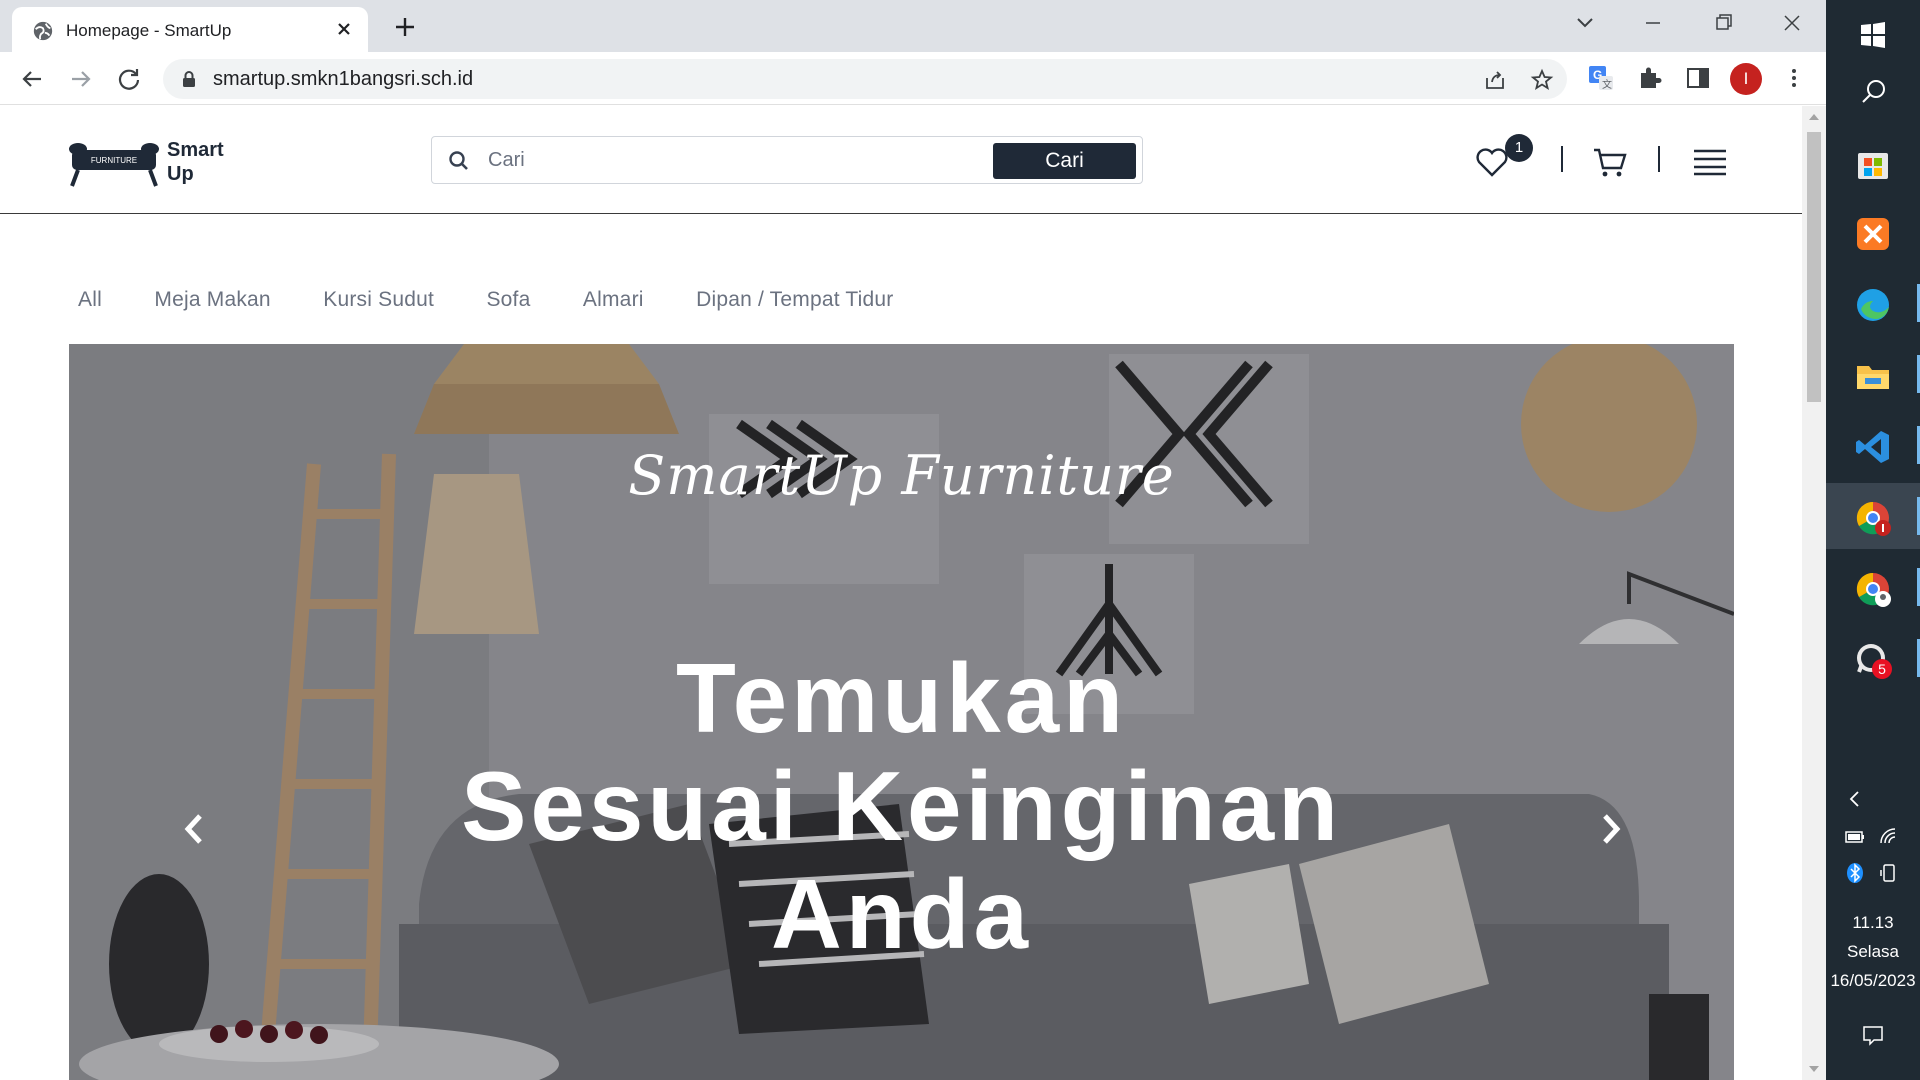  Describe the element at coordinates (149, 30) in the screenshot. I see `tab-title: Homepage - SmartUp` at that location.